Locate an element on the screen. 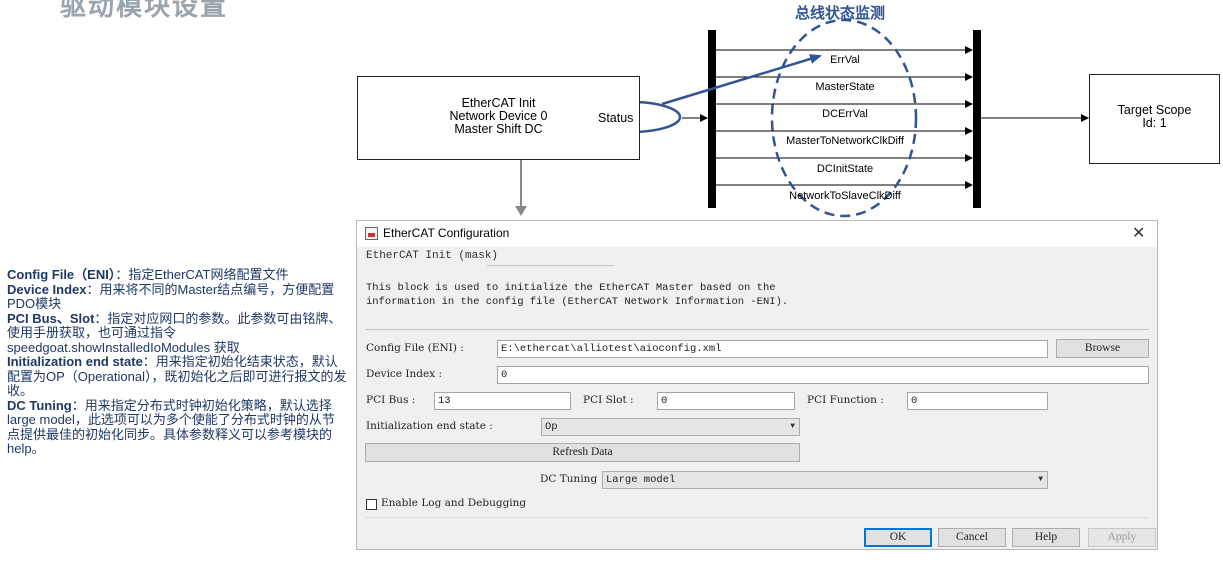  device-index-label: Device Index : is located at coordinates (404, 374).